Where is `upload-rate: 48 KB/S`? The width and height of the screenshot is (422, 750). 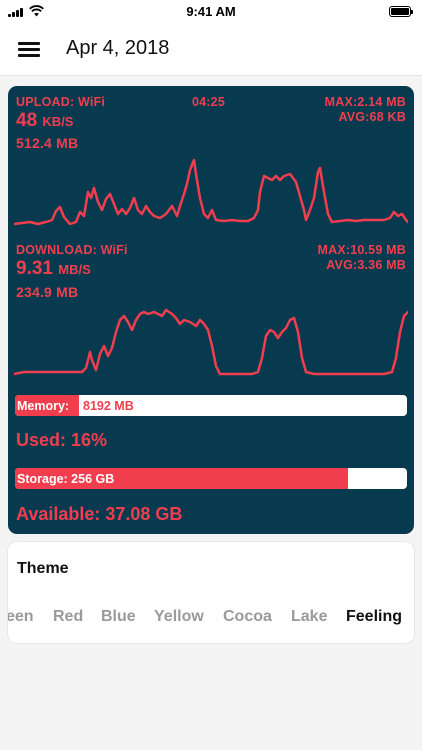
upload-rate: 48 KB/S is located at coordinates (44, 121).